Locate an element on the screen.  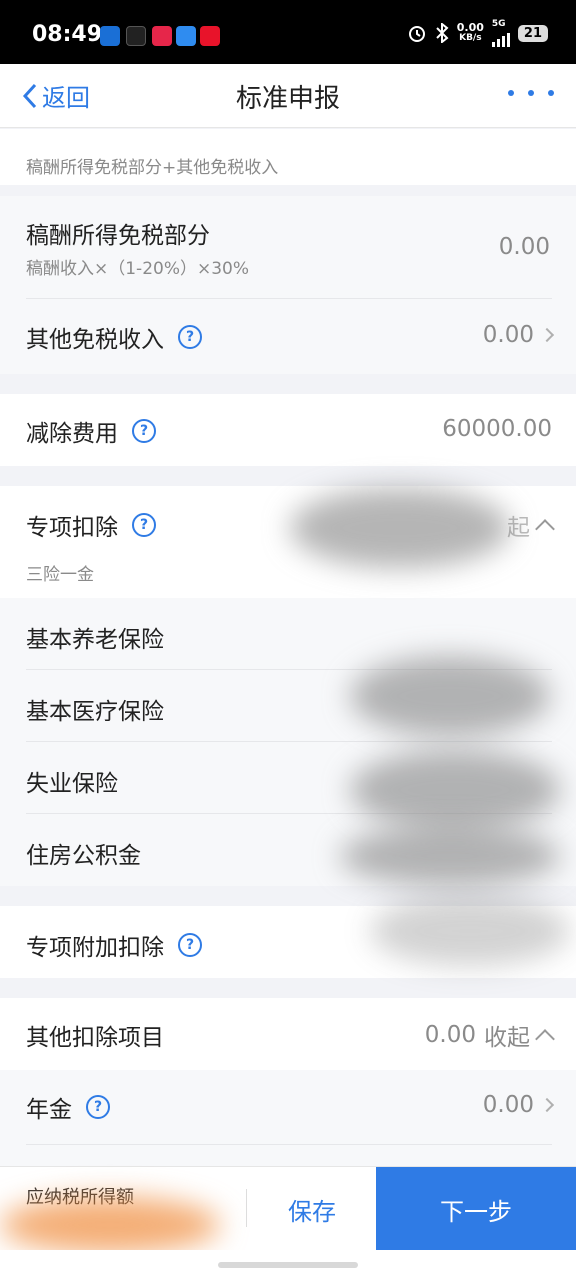
deduction-fee-card: 减除费用? 60000.00 is located at coordinates (288, 430).